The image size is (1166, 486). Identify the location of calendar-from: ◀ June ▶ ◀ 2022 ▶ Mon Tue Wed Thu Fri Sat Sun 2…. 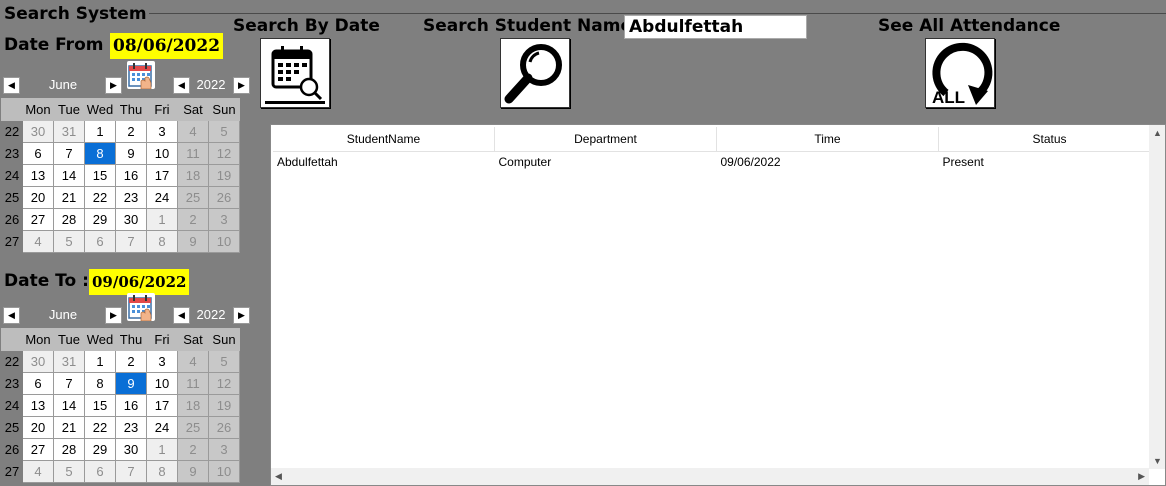
(125, 166).